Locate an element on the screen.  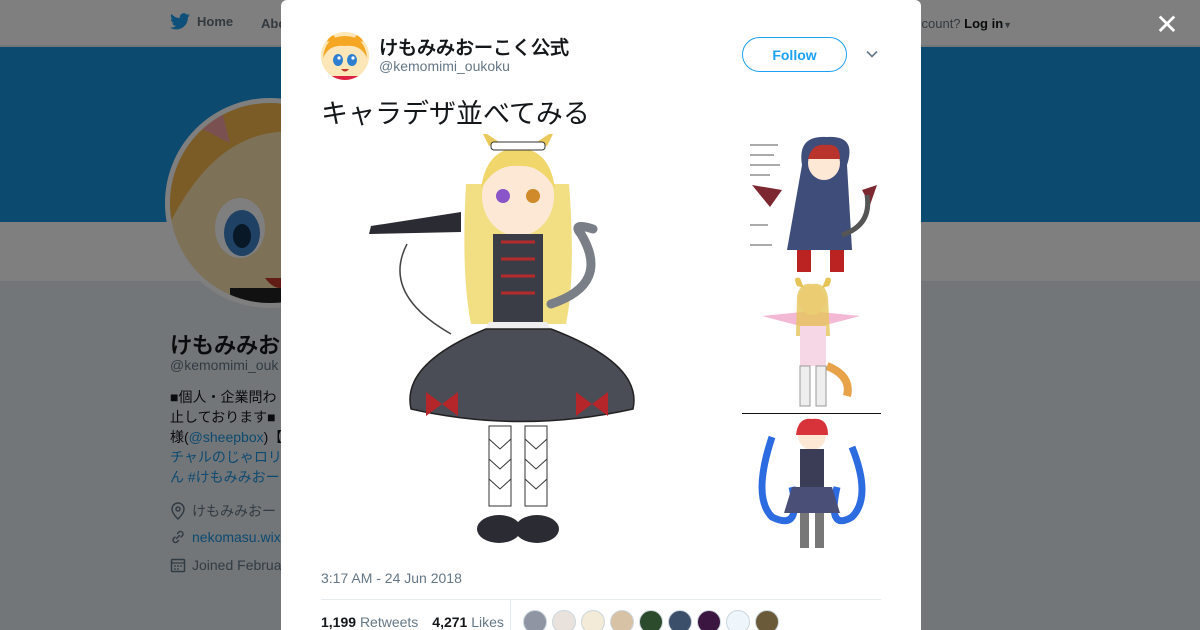
author-avatar-image is located at coordinates (345, 56).